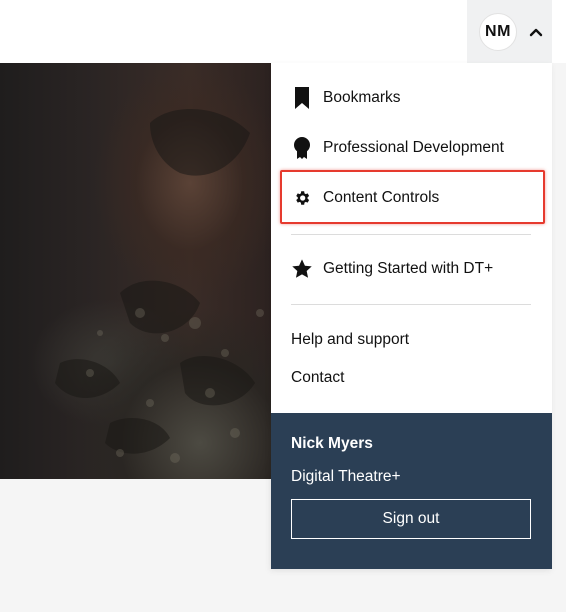  I want to click on menu-item-label: Getting Started with DT+, so click(408, 268).